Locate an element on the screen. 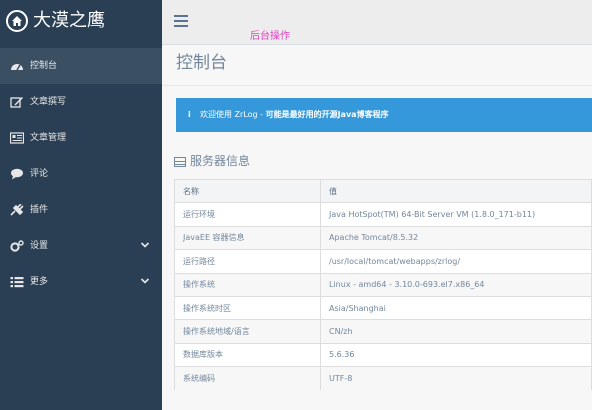  row-value: CN/zh is located at coordinates (456, 331).